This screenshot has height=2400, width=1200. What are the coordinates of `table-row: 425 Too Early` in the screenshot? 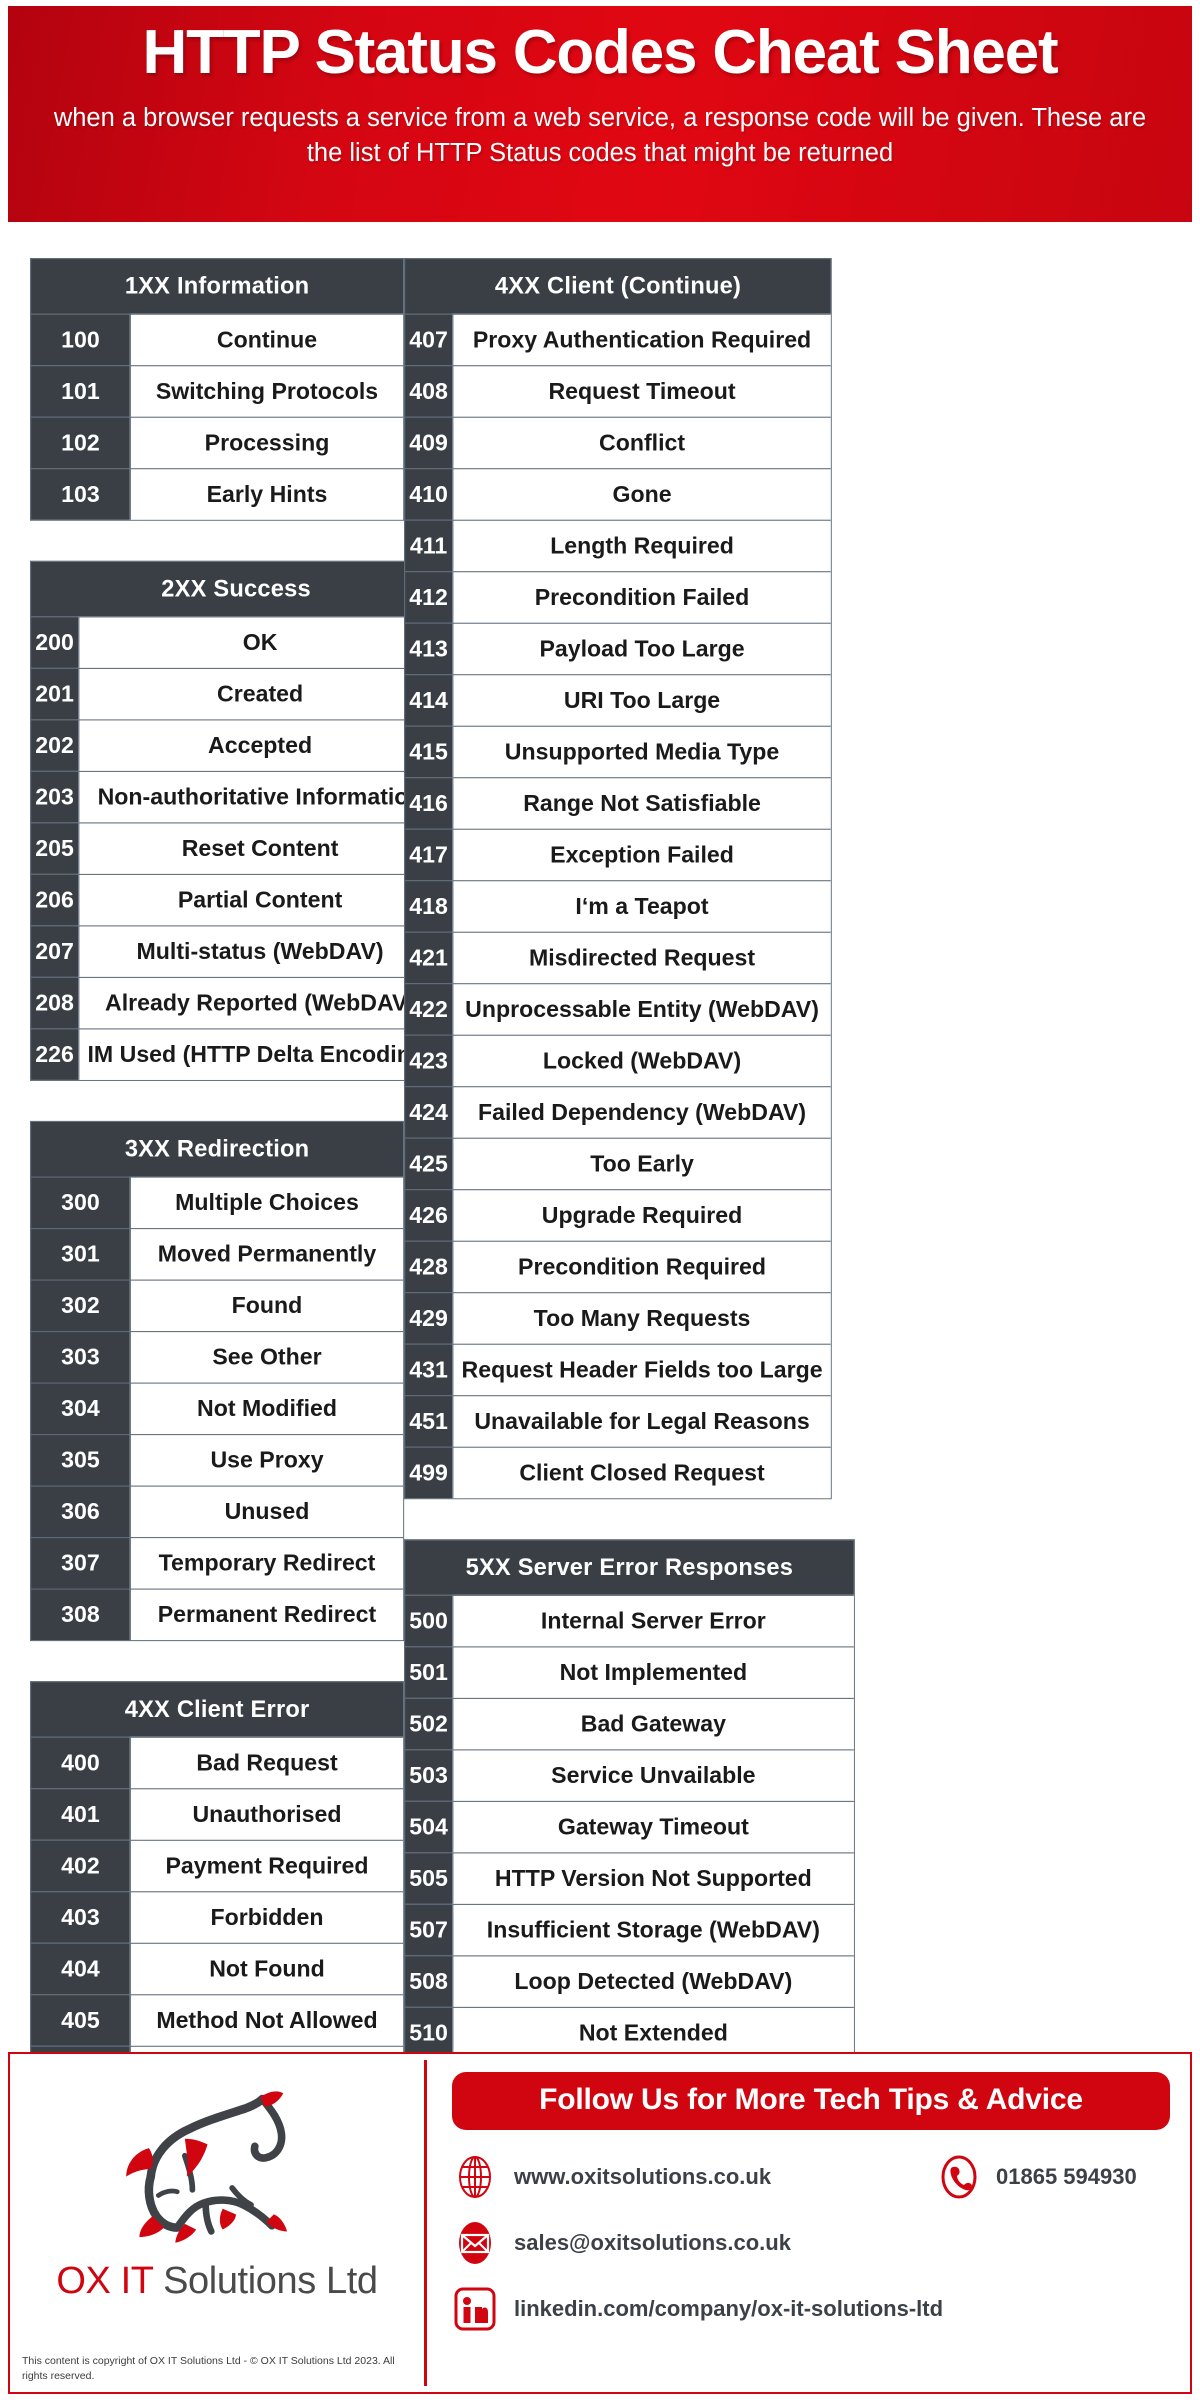 It's located at (618, 1163).